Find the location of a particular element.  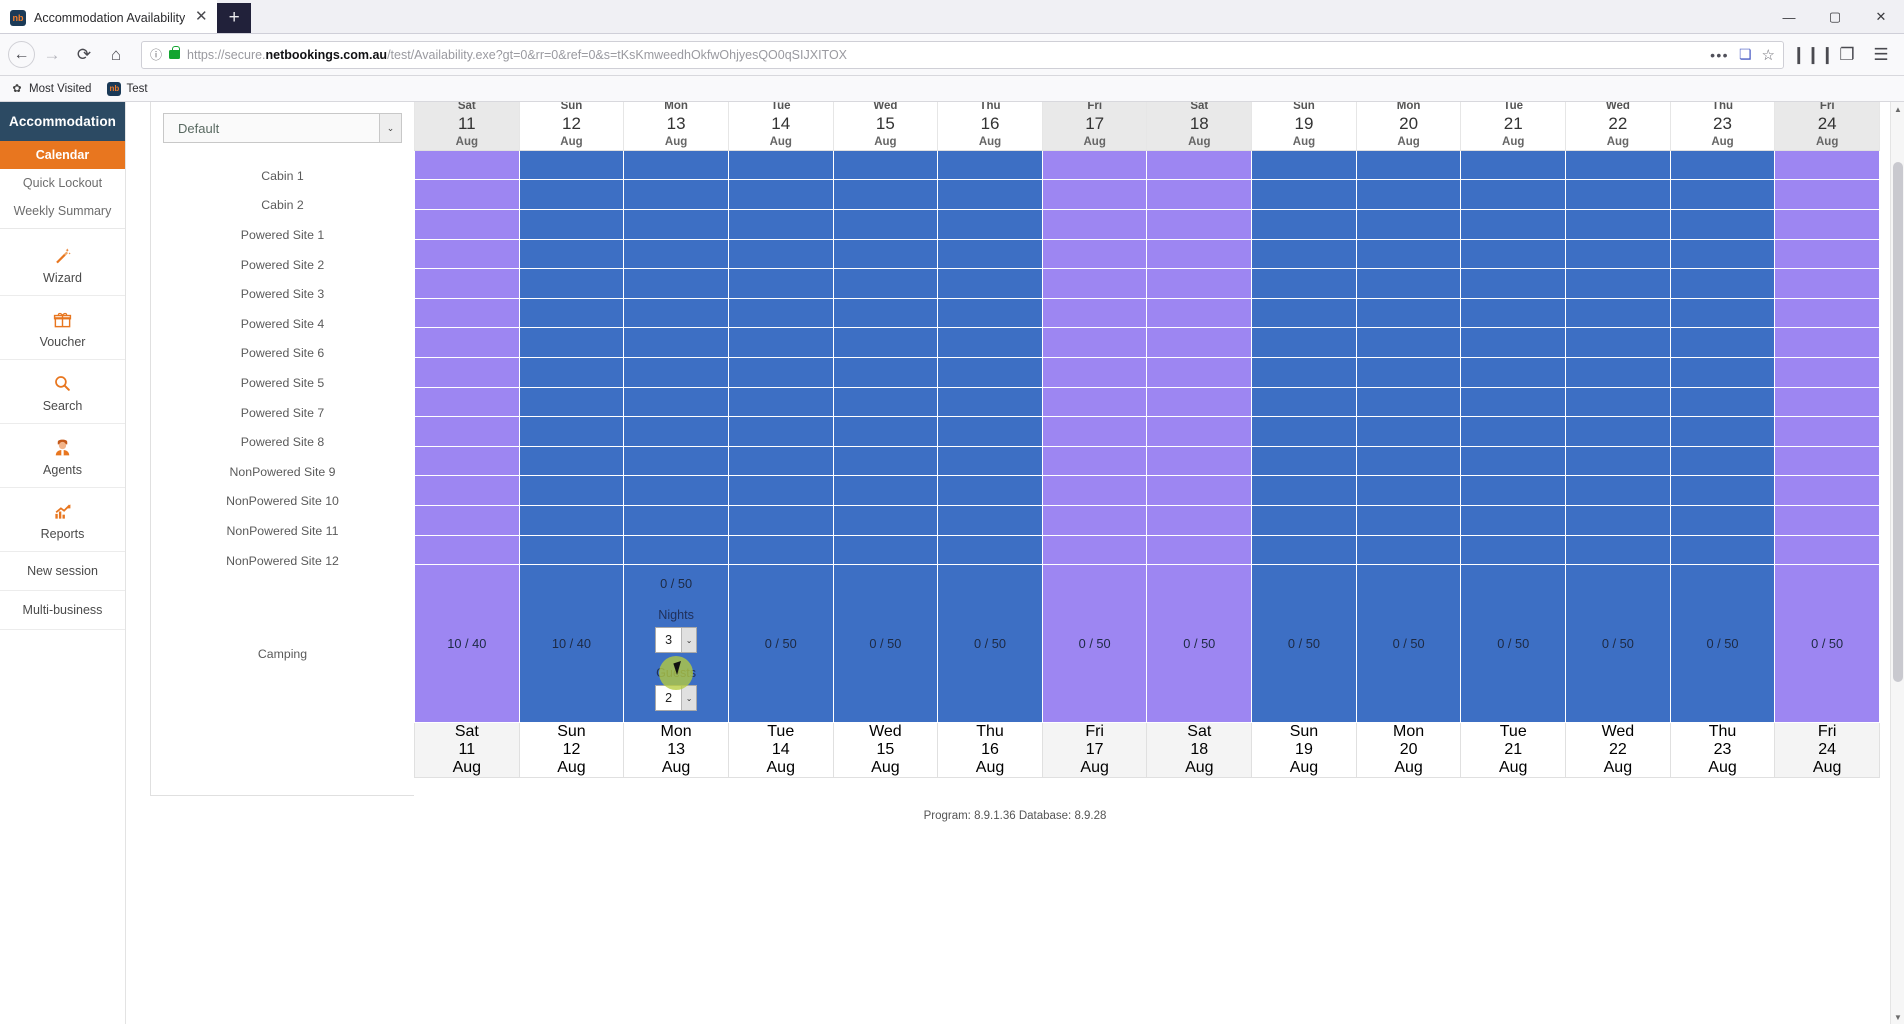

back-icon: ← is located at coordinates (21, 54).